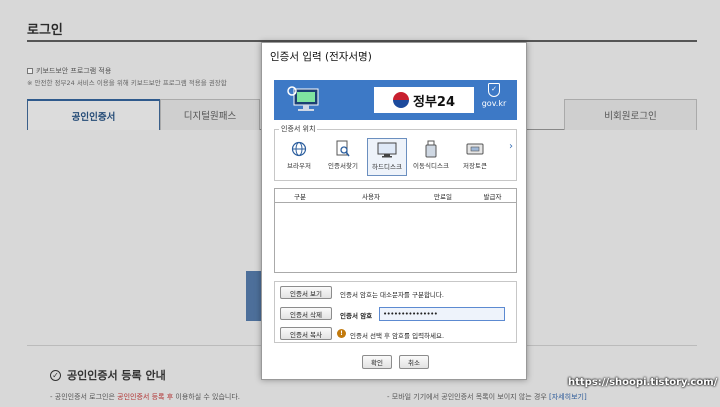 This screenshot has width=720, height=407. Describe the element at coordinates (341, 333) in the screenshot. I see `warning-icon: !` at that location.